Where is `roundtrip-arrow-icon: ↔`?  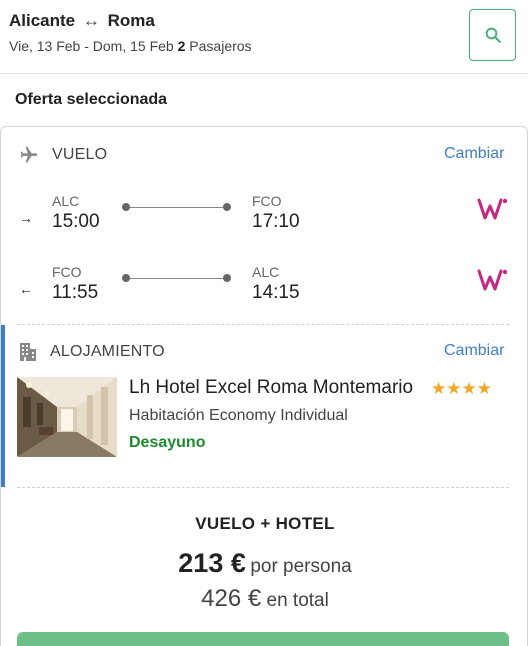 roundtrip-arrow-icon: ↔ is located at coordinates (91, 20).